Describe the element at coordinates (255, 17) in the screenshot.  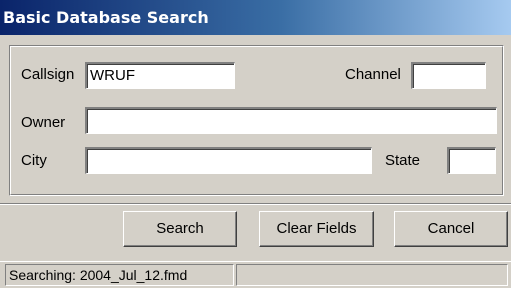
I see `title-bar: Basic Database Search` at that location.